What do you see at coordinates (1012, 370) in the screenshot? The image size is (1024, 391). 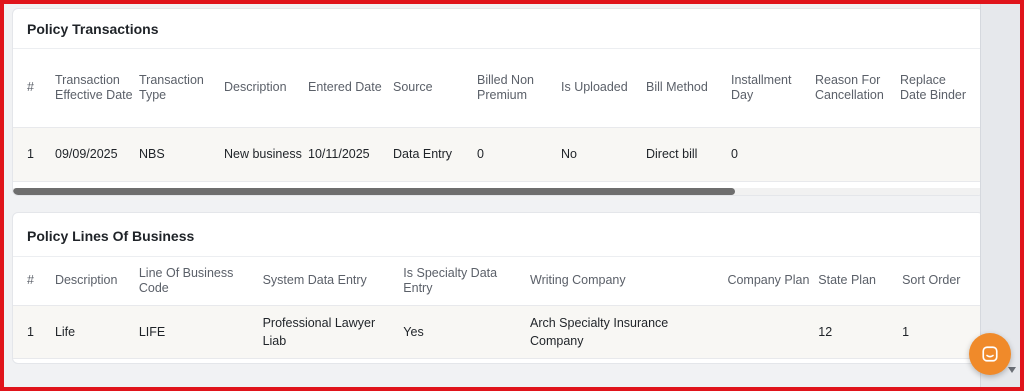 I see `scroll-down-arrow-icon` at bounding box center [1012, 370].